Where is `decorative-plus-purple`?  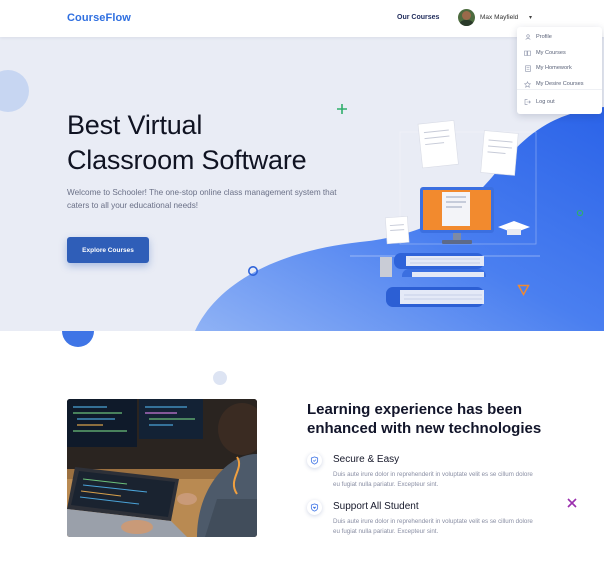
decorative-plus-purple is located at coordinates (572, 503).